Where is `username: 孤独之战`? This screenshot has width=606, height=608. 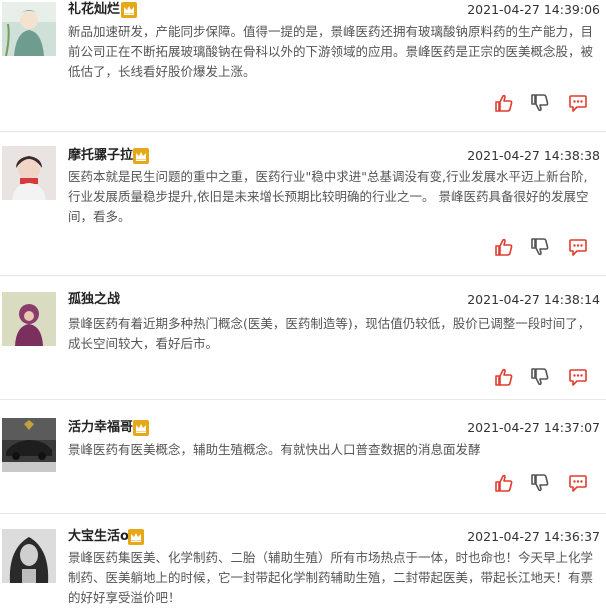 username: 孤独之战 is located at coordinates (94, 300).